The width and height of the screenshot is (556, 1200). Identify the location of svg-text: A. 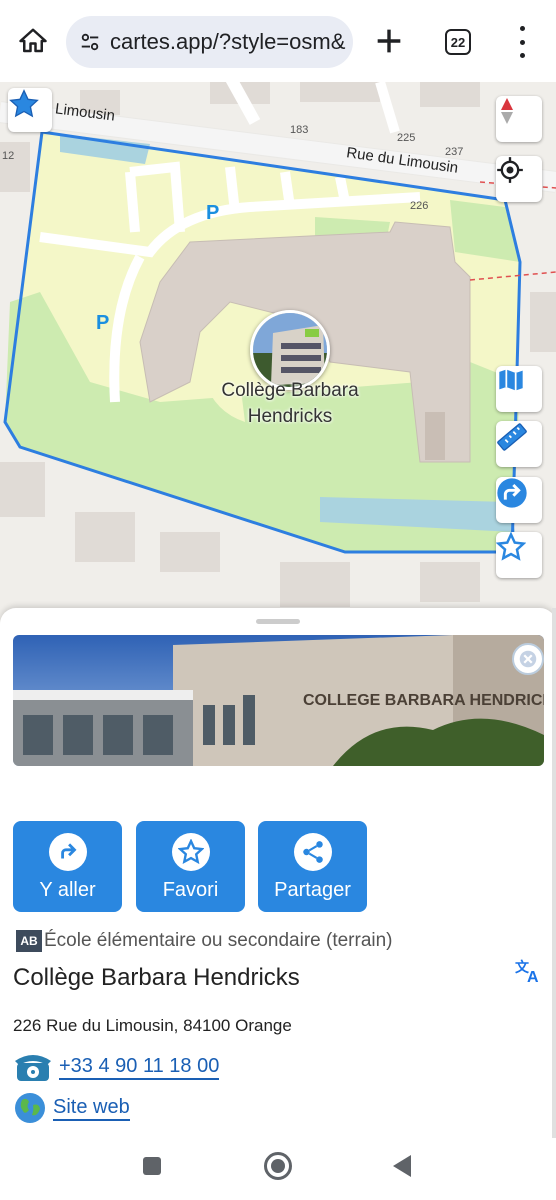
(533, 976).